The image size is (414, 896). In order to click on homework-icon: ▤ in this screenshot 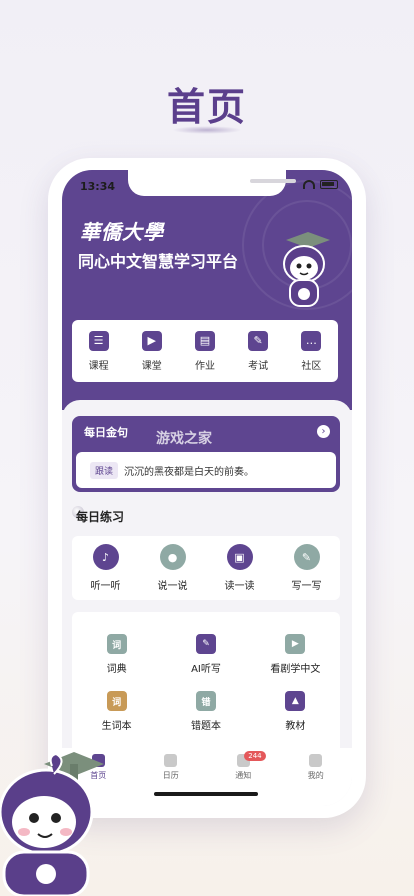, I will do `click(204, 340)`.